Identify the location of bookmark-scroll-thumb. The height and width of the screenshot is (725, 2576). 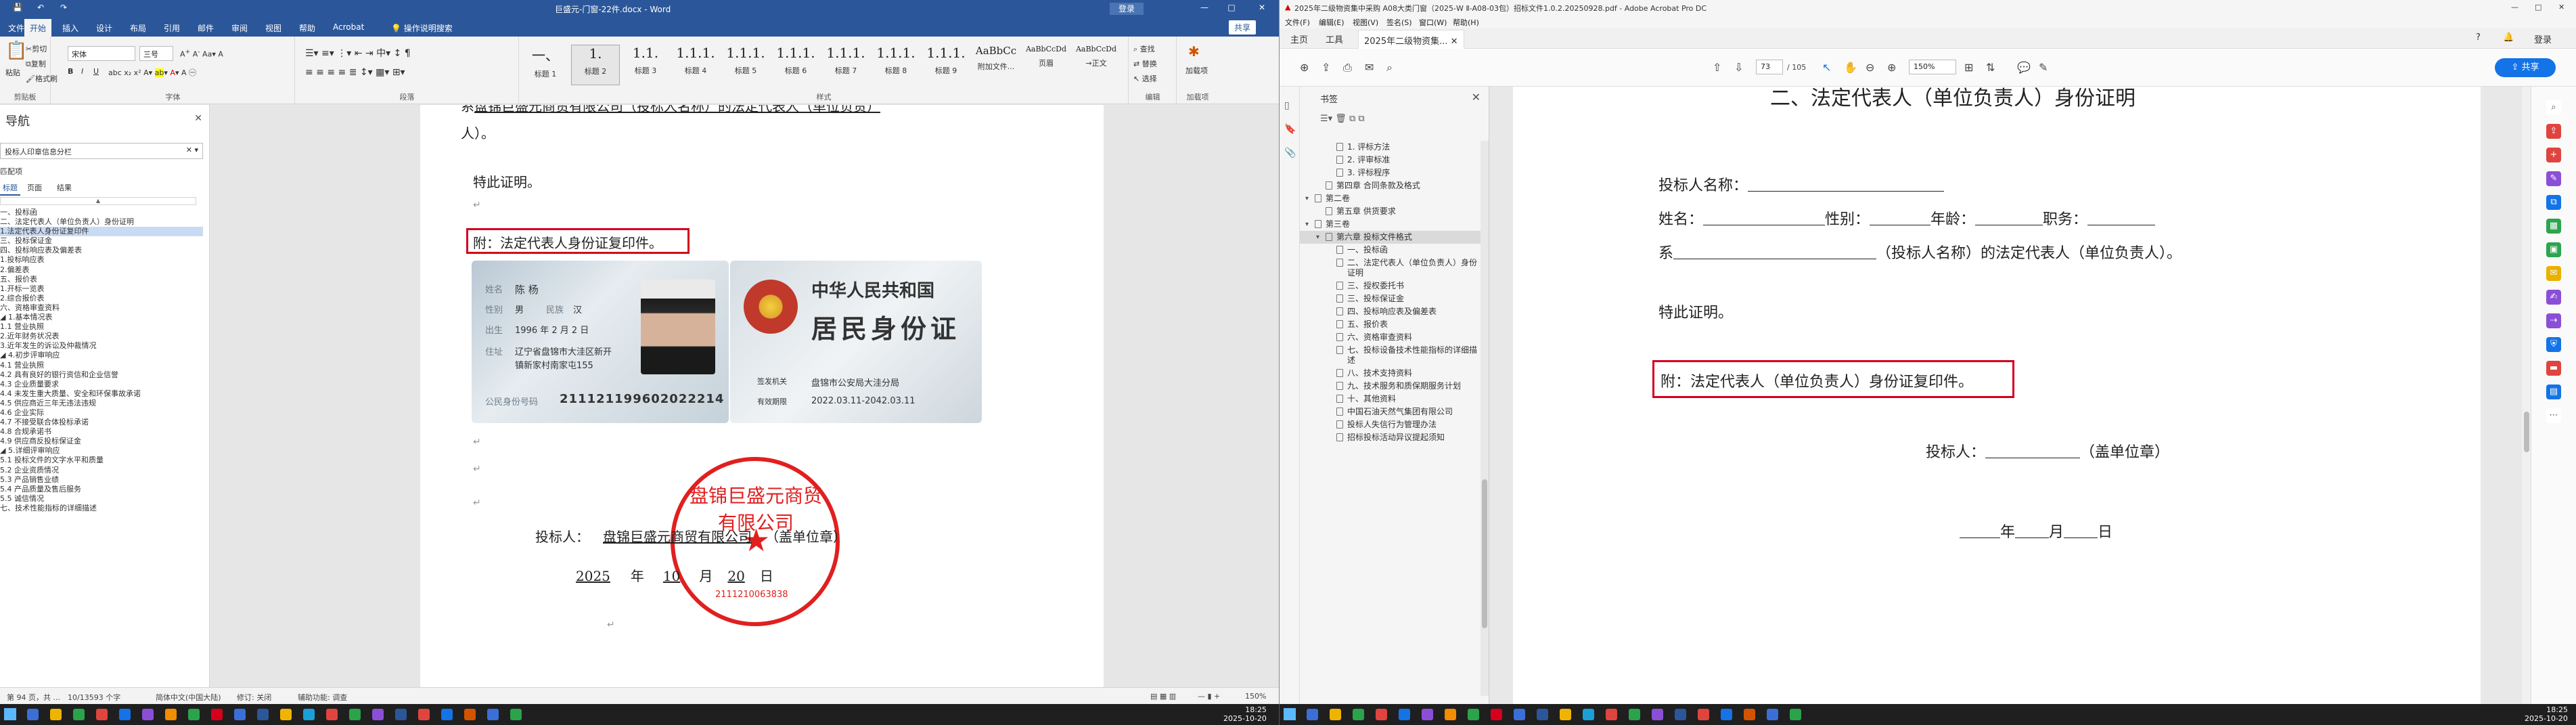
(1484, 554).